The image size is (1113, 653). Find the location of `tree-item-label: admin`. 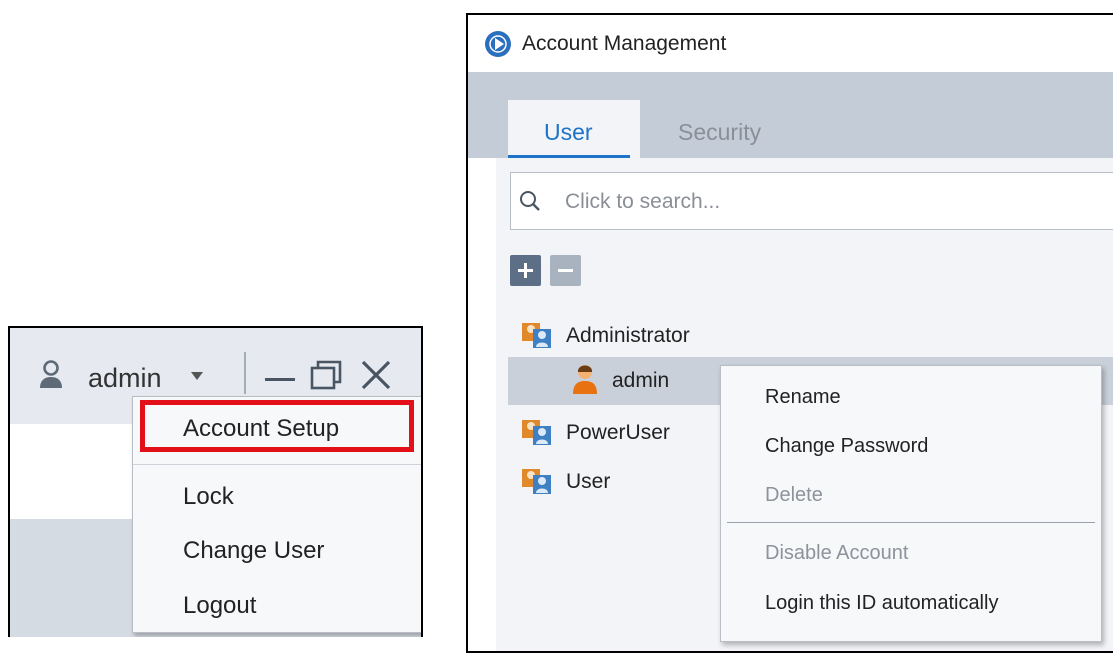

tree-item-label: admin is located at coordinates (641, 380).